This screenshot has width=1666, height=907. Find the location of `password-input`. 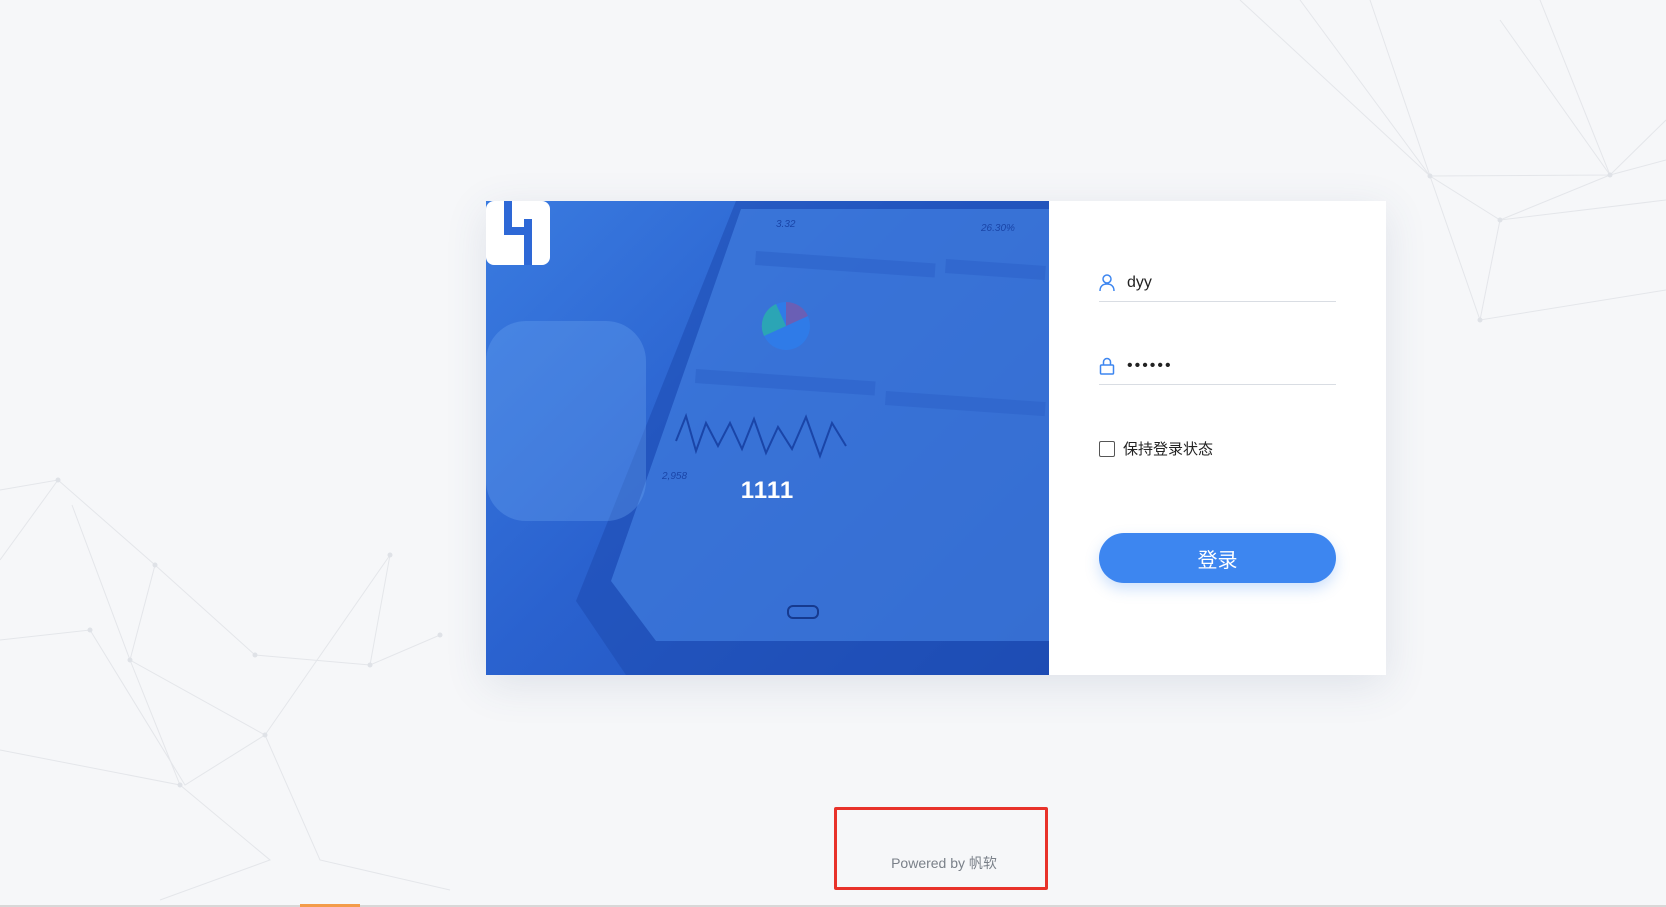

password-input is located at coordinates (1230, 366).